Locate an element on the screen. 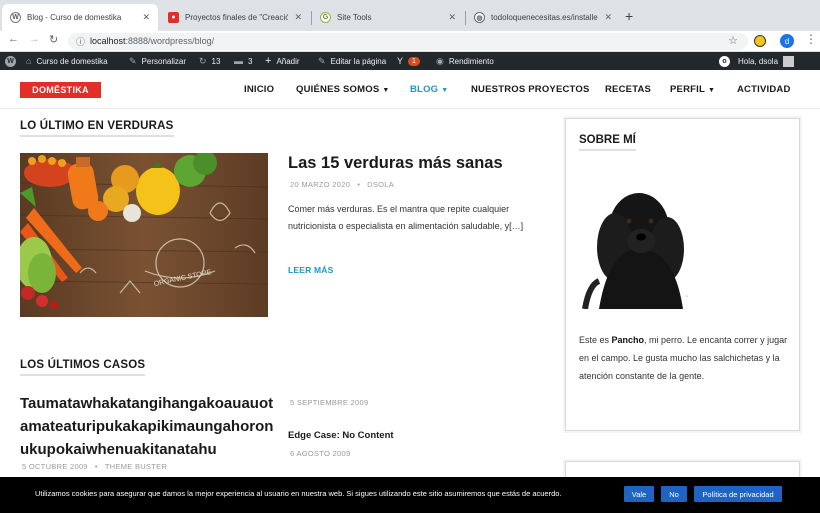  bio-dog-name: Pancho is located at coordinates (628, 340).